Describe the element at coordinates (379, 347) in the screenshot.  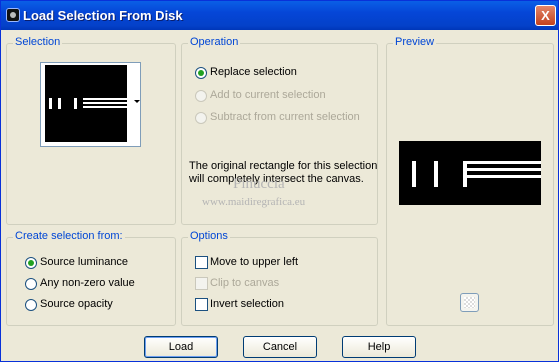
I see `help-button: Help` at that location.